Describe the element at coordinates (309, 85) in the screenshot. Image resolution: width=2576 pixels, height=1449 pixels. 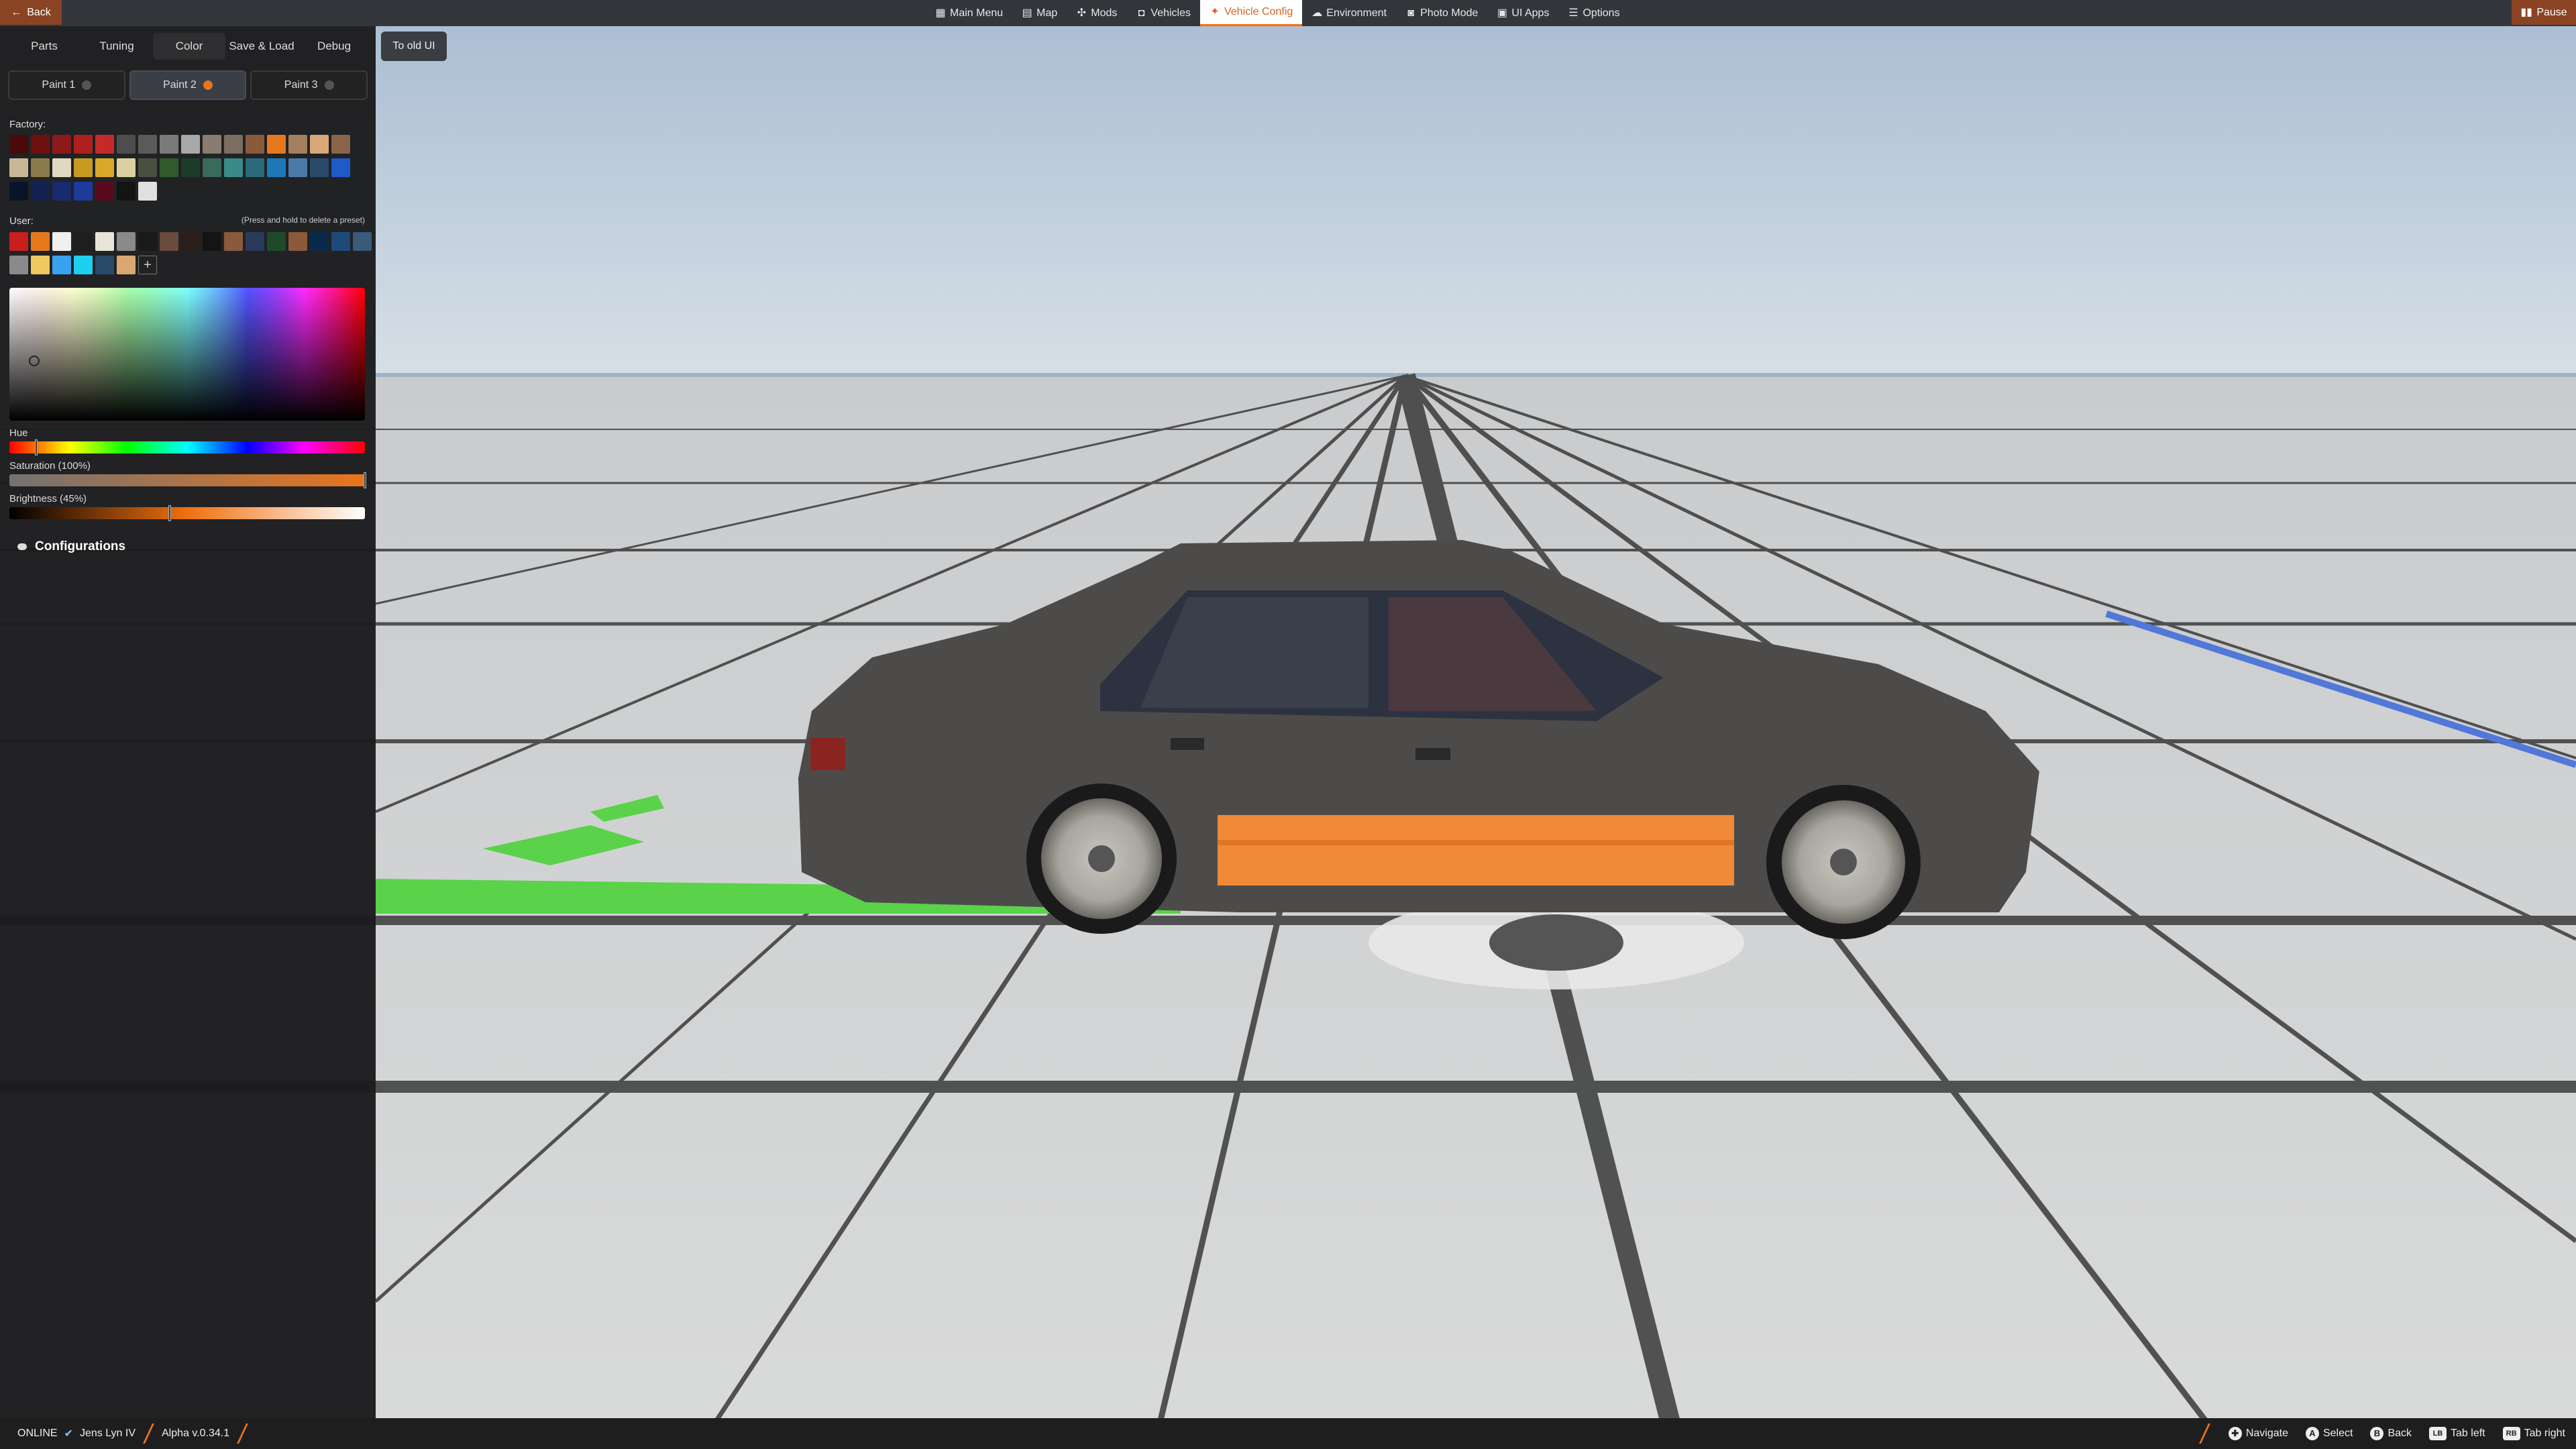
I see `tab-paint-3: Paint 3` at that location.